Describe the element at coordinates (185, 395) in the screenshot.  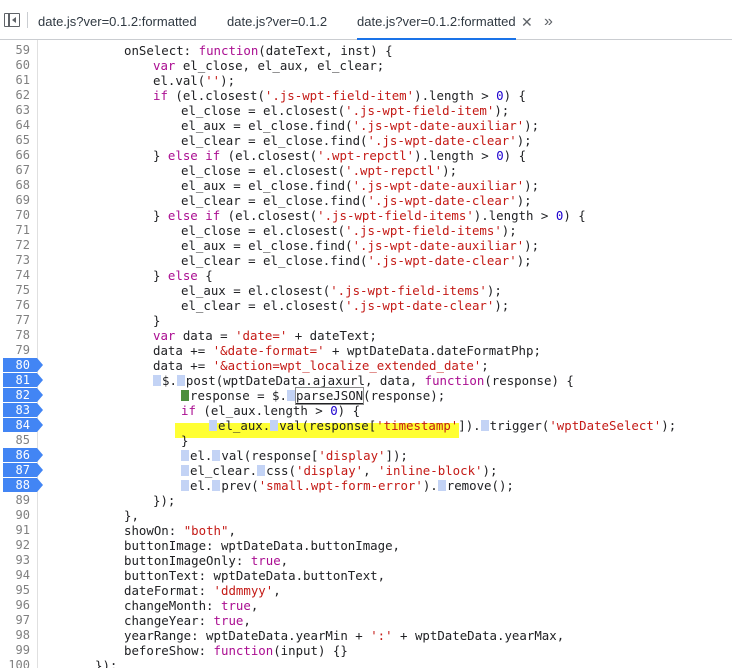
I see `paused-execution-marker-icon` at that location.